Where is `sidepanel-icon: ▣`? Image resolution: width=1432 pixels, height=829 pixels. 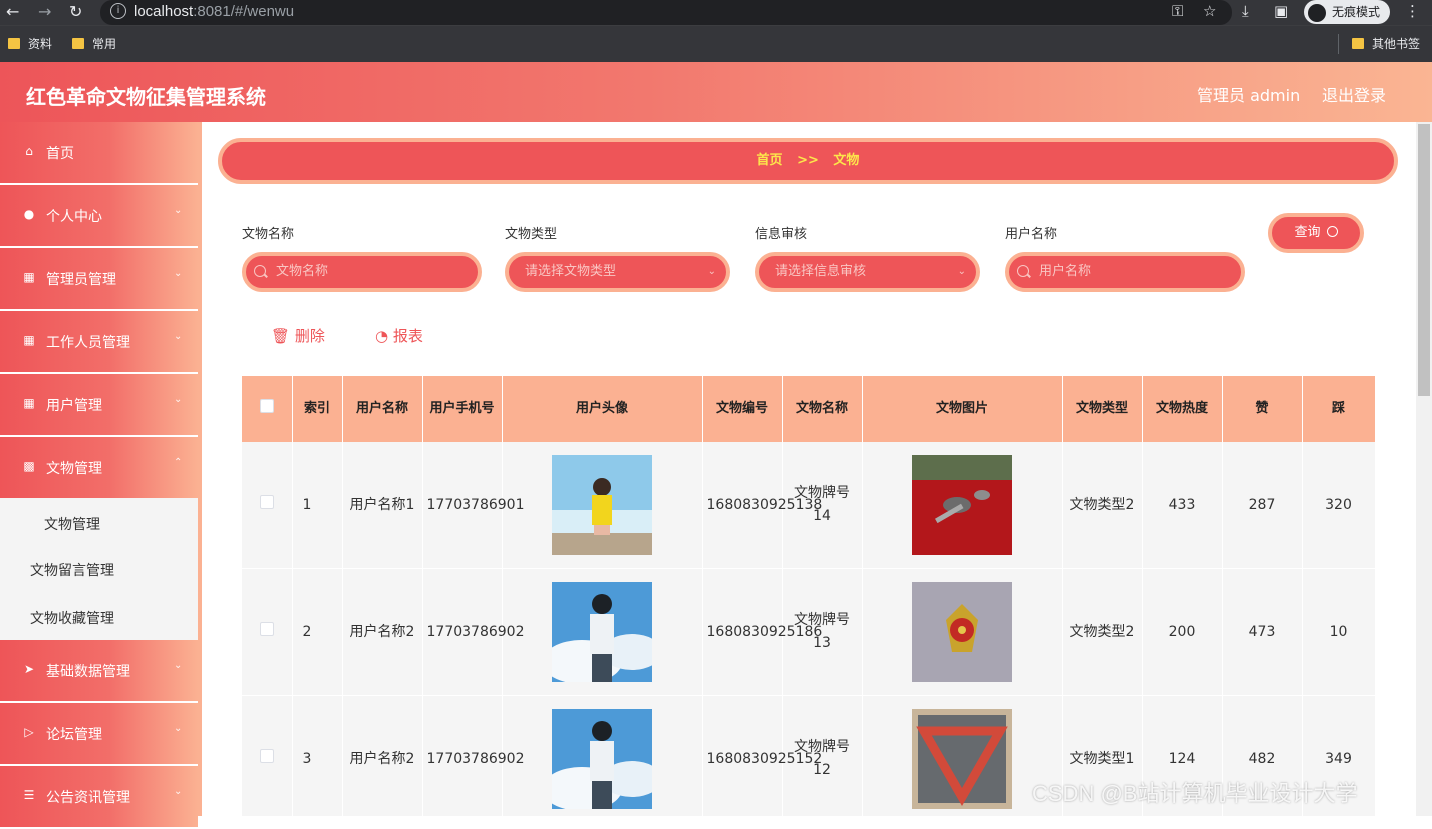 sidepanel-icon: ▣ is located at coordinates (1281, 11).